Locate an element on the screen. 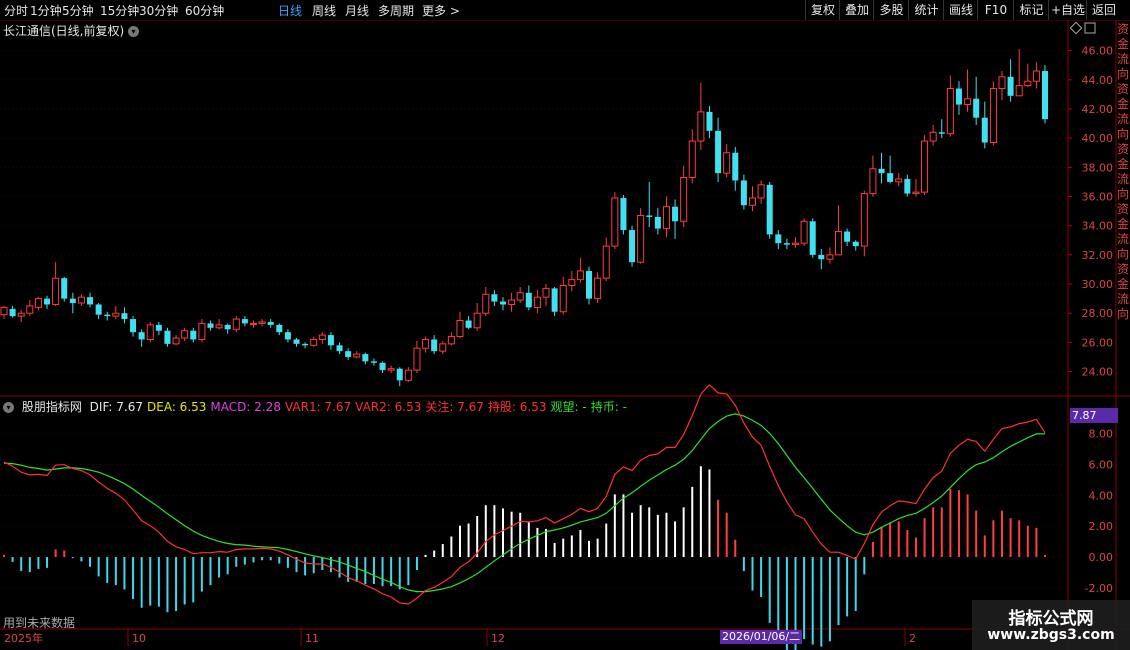 Image resolution: width=1130 pixels, height=650 pixels. diamond-icon is located at coordinates (1076, 28).